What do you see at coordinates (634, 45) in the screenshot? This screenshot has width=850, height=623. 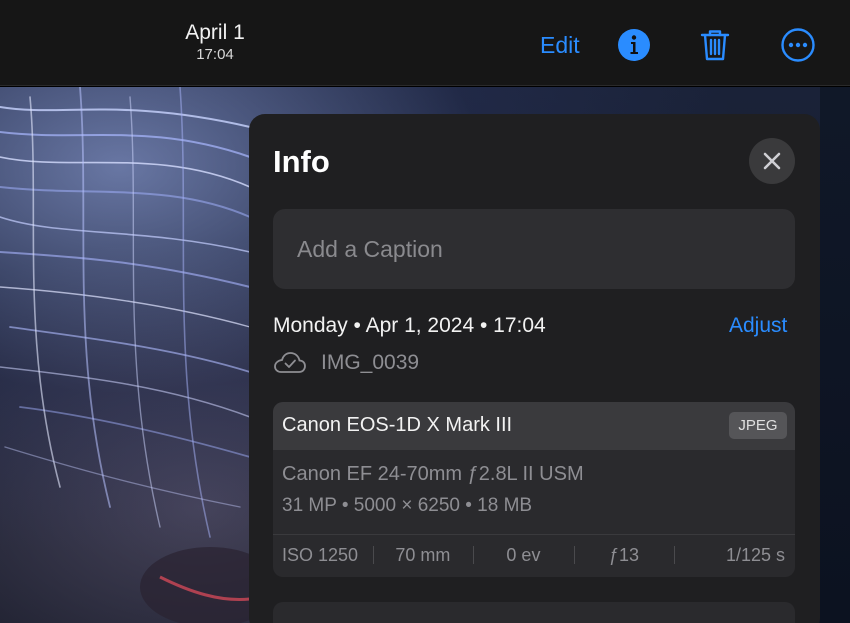 I see `info-icon` at bounding box center [634, 45].